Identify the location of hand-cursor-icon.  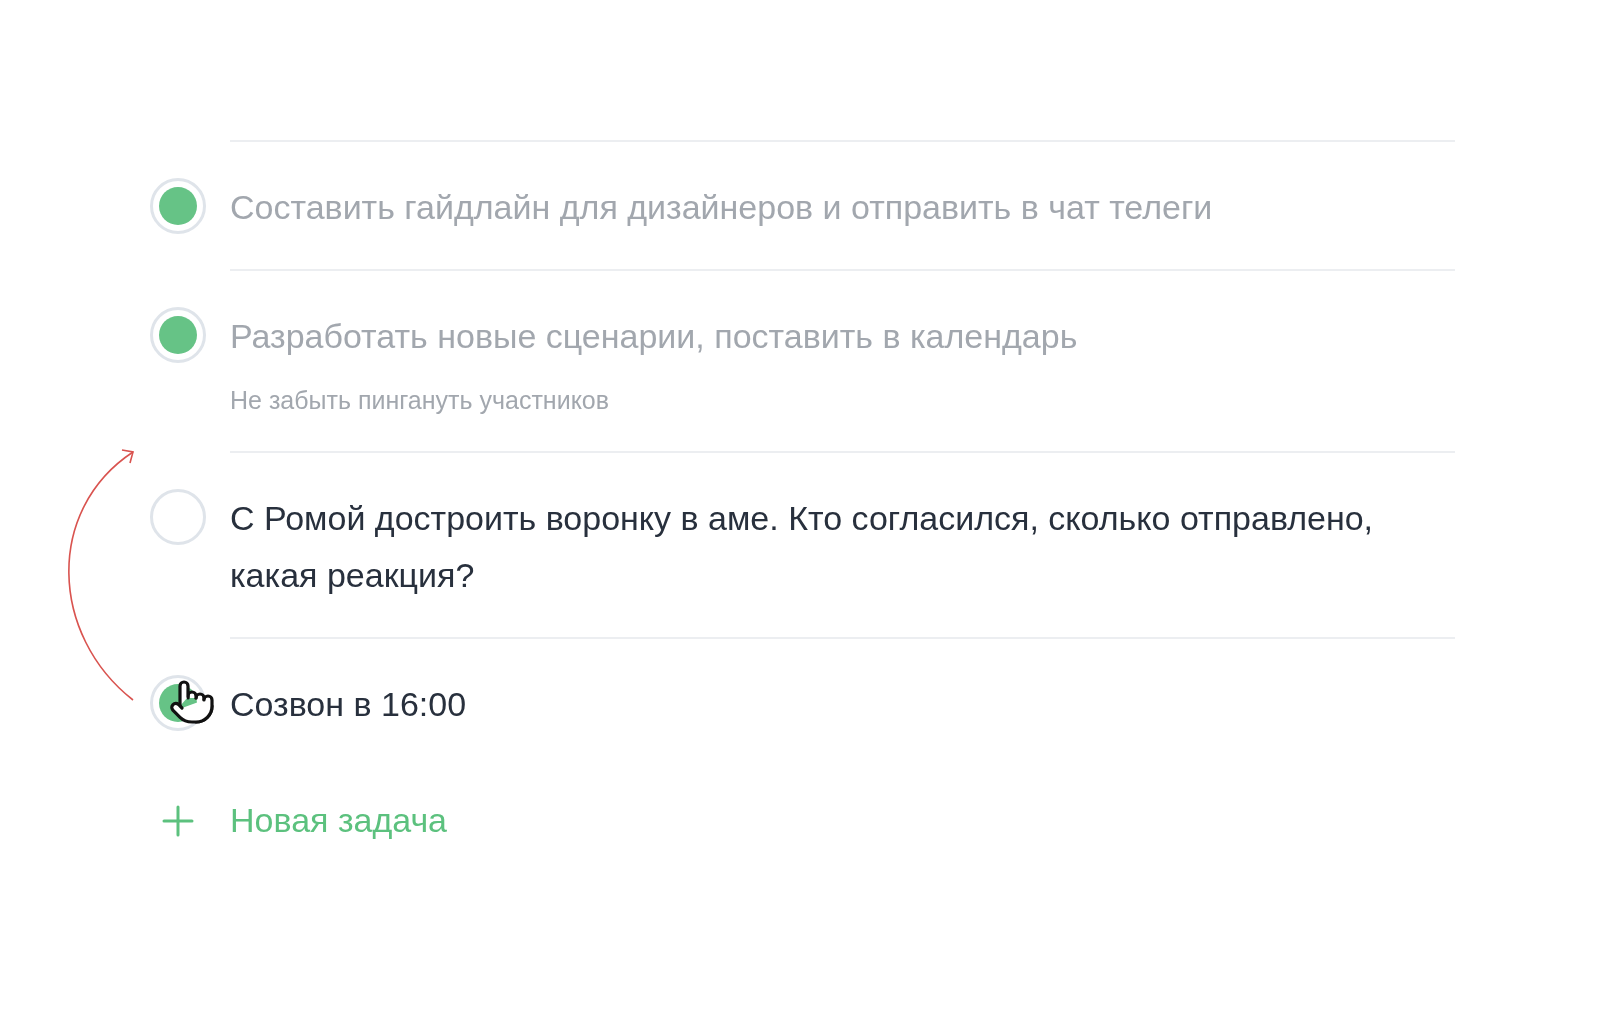
(192, 702).